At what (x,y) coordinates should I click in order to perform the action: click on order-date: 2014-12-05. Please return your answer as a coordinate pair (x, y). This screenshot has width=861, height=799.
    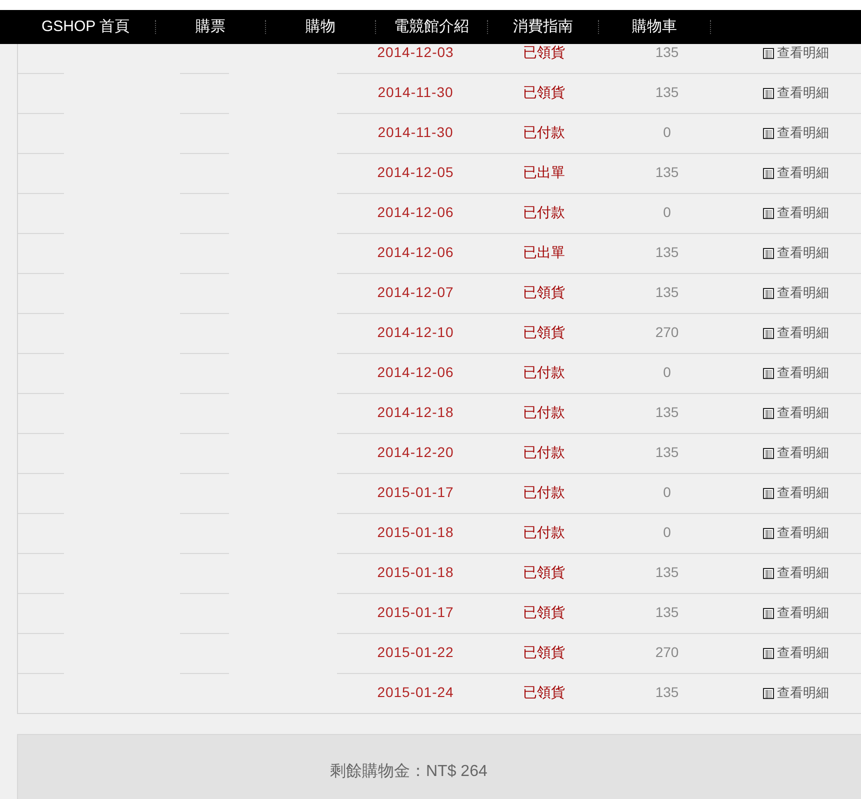
    Looking at the image, I should click on (415, 172).